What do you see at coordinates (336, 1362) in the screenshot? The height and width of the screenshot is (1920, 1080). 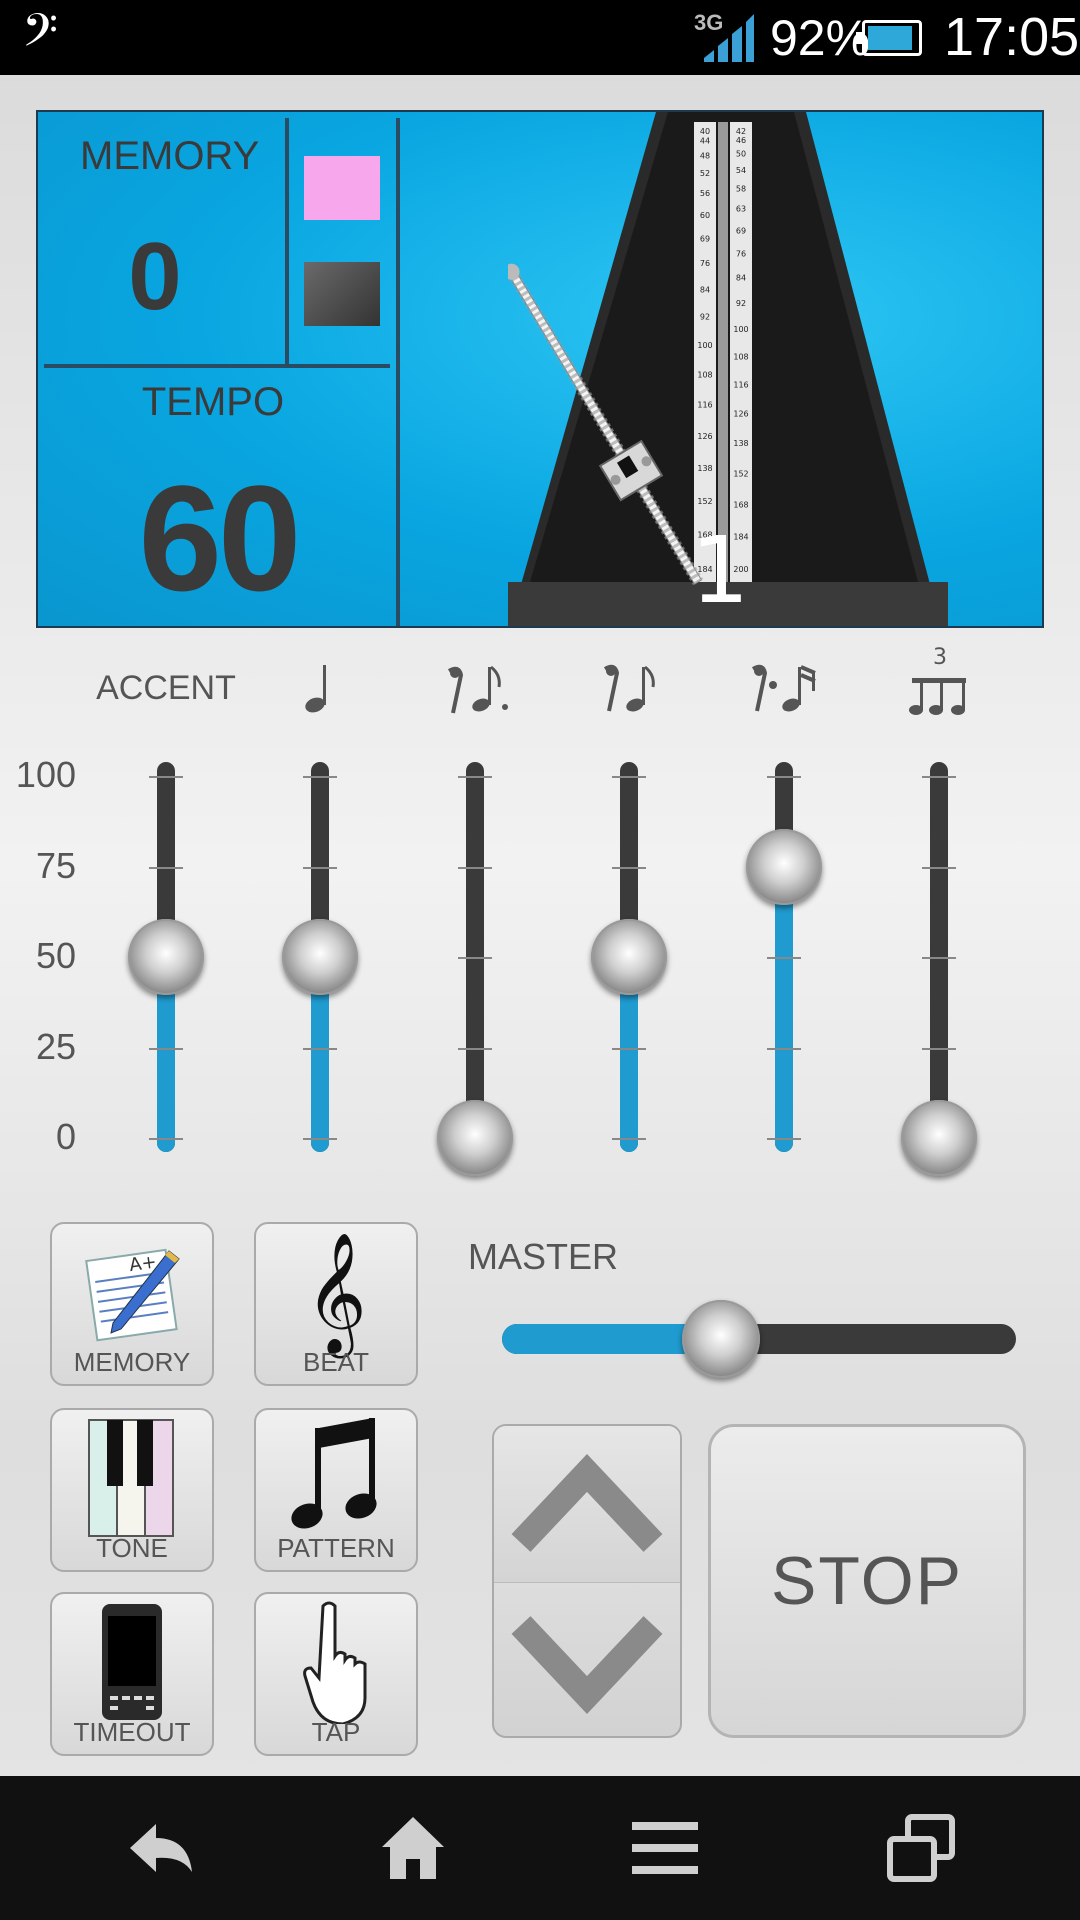 I see `beat-button-label: BEAT` at bounding box center [336, 1362].